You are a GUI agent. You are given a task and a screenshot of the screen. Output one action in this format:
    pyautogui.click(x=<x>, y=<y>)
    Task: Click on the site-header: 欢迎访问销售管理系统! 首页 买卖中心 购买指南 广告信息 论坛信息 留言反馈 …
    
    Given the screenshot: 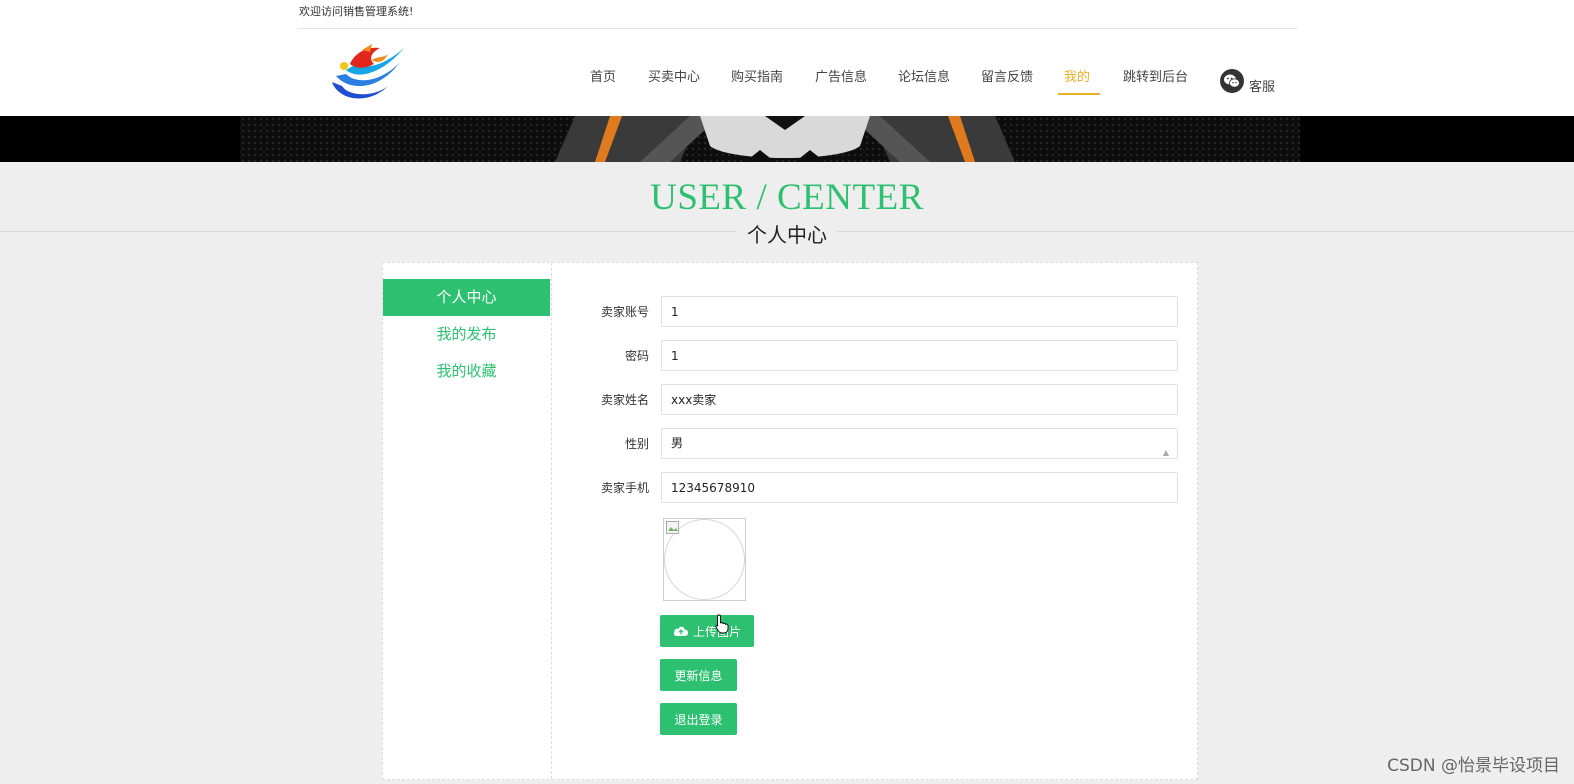 What is the action you would take?
    pyautogui.click(x=787, y=58)
    